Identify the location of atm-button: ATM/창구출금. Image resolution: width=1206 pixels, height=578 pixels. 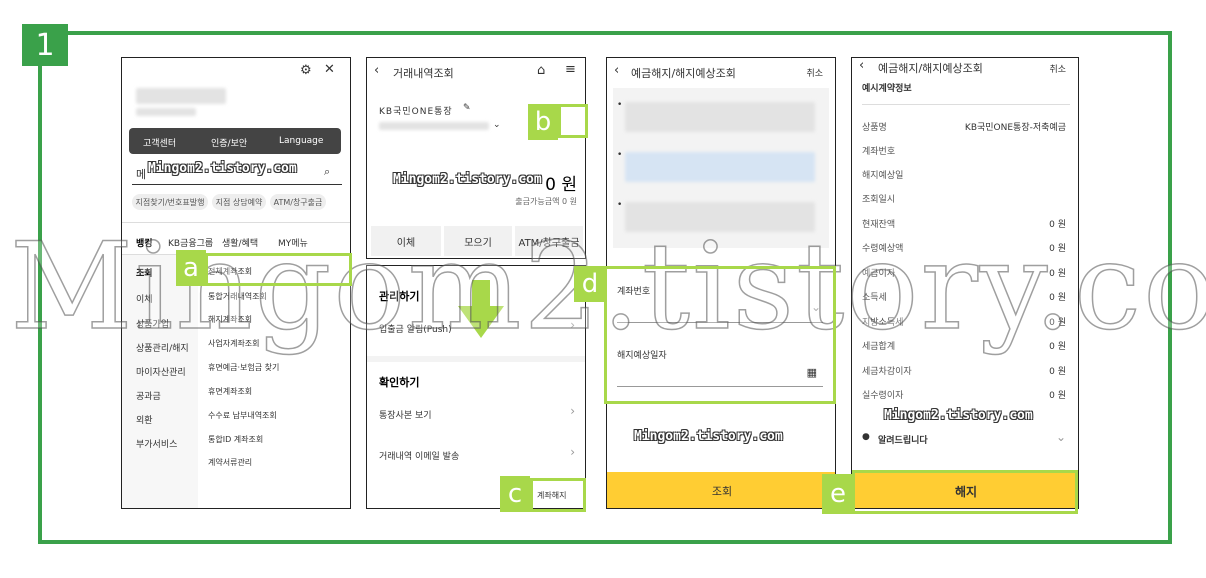
(549, 241).